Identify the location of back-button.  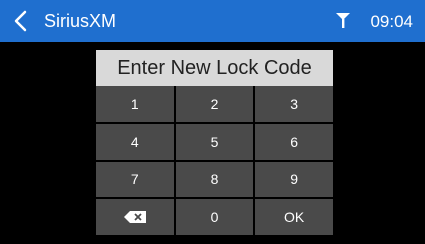
(22, 21).